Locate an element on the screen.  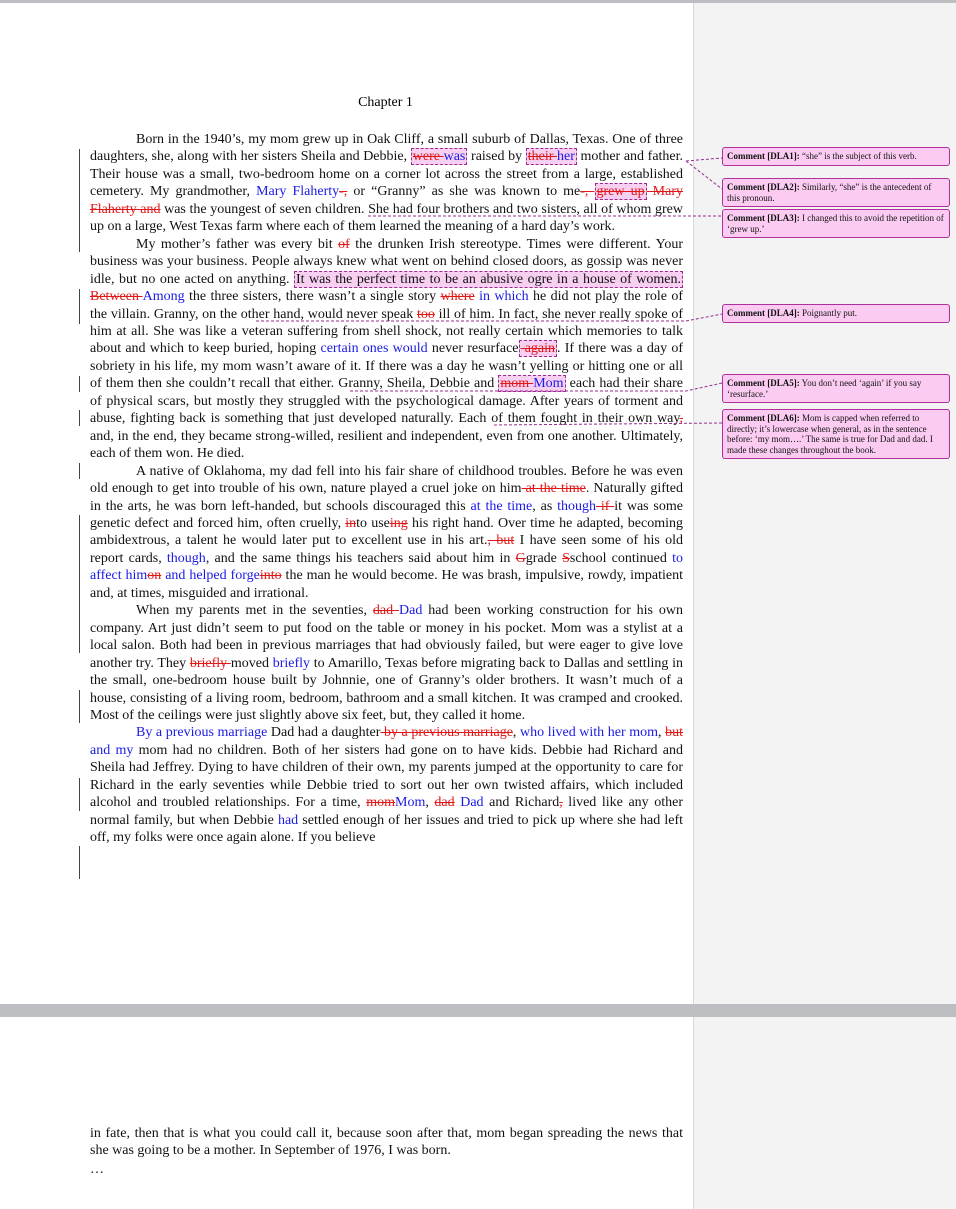
comment-anchor-6: mom Mom is located at coordinates (532, 384).